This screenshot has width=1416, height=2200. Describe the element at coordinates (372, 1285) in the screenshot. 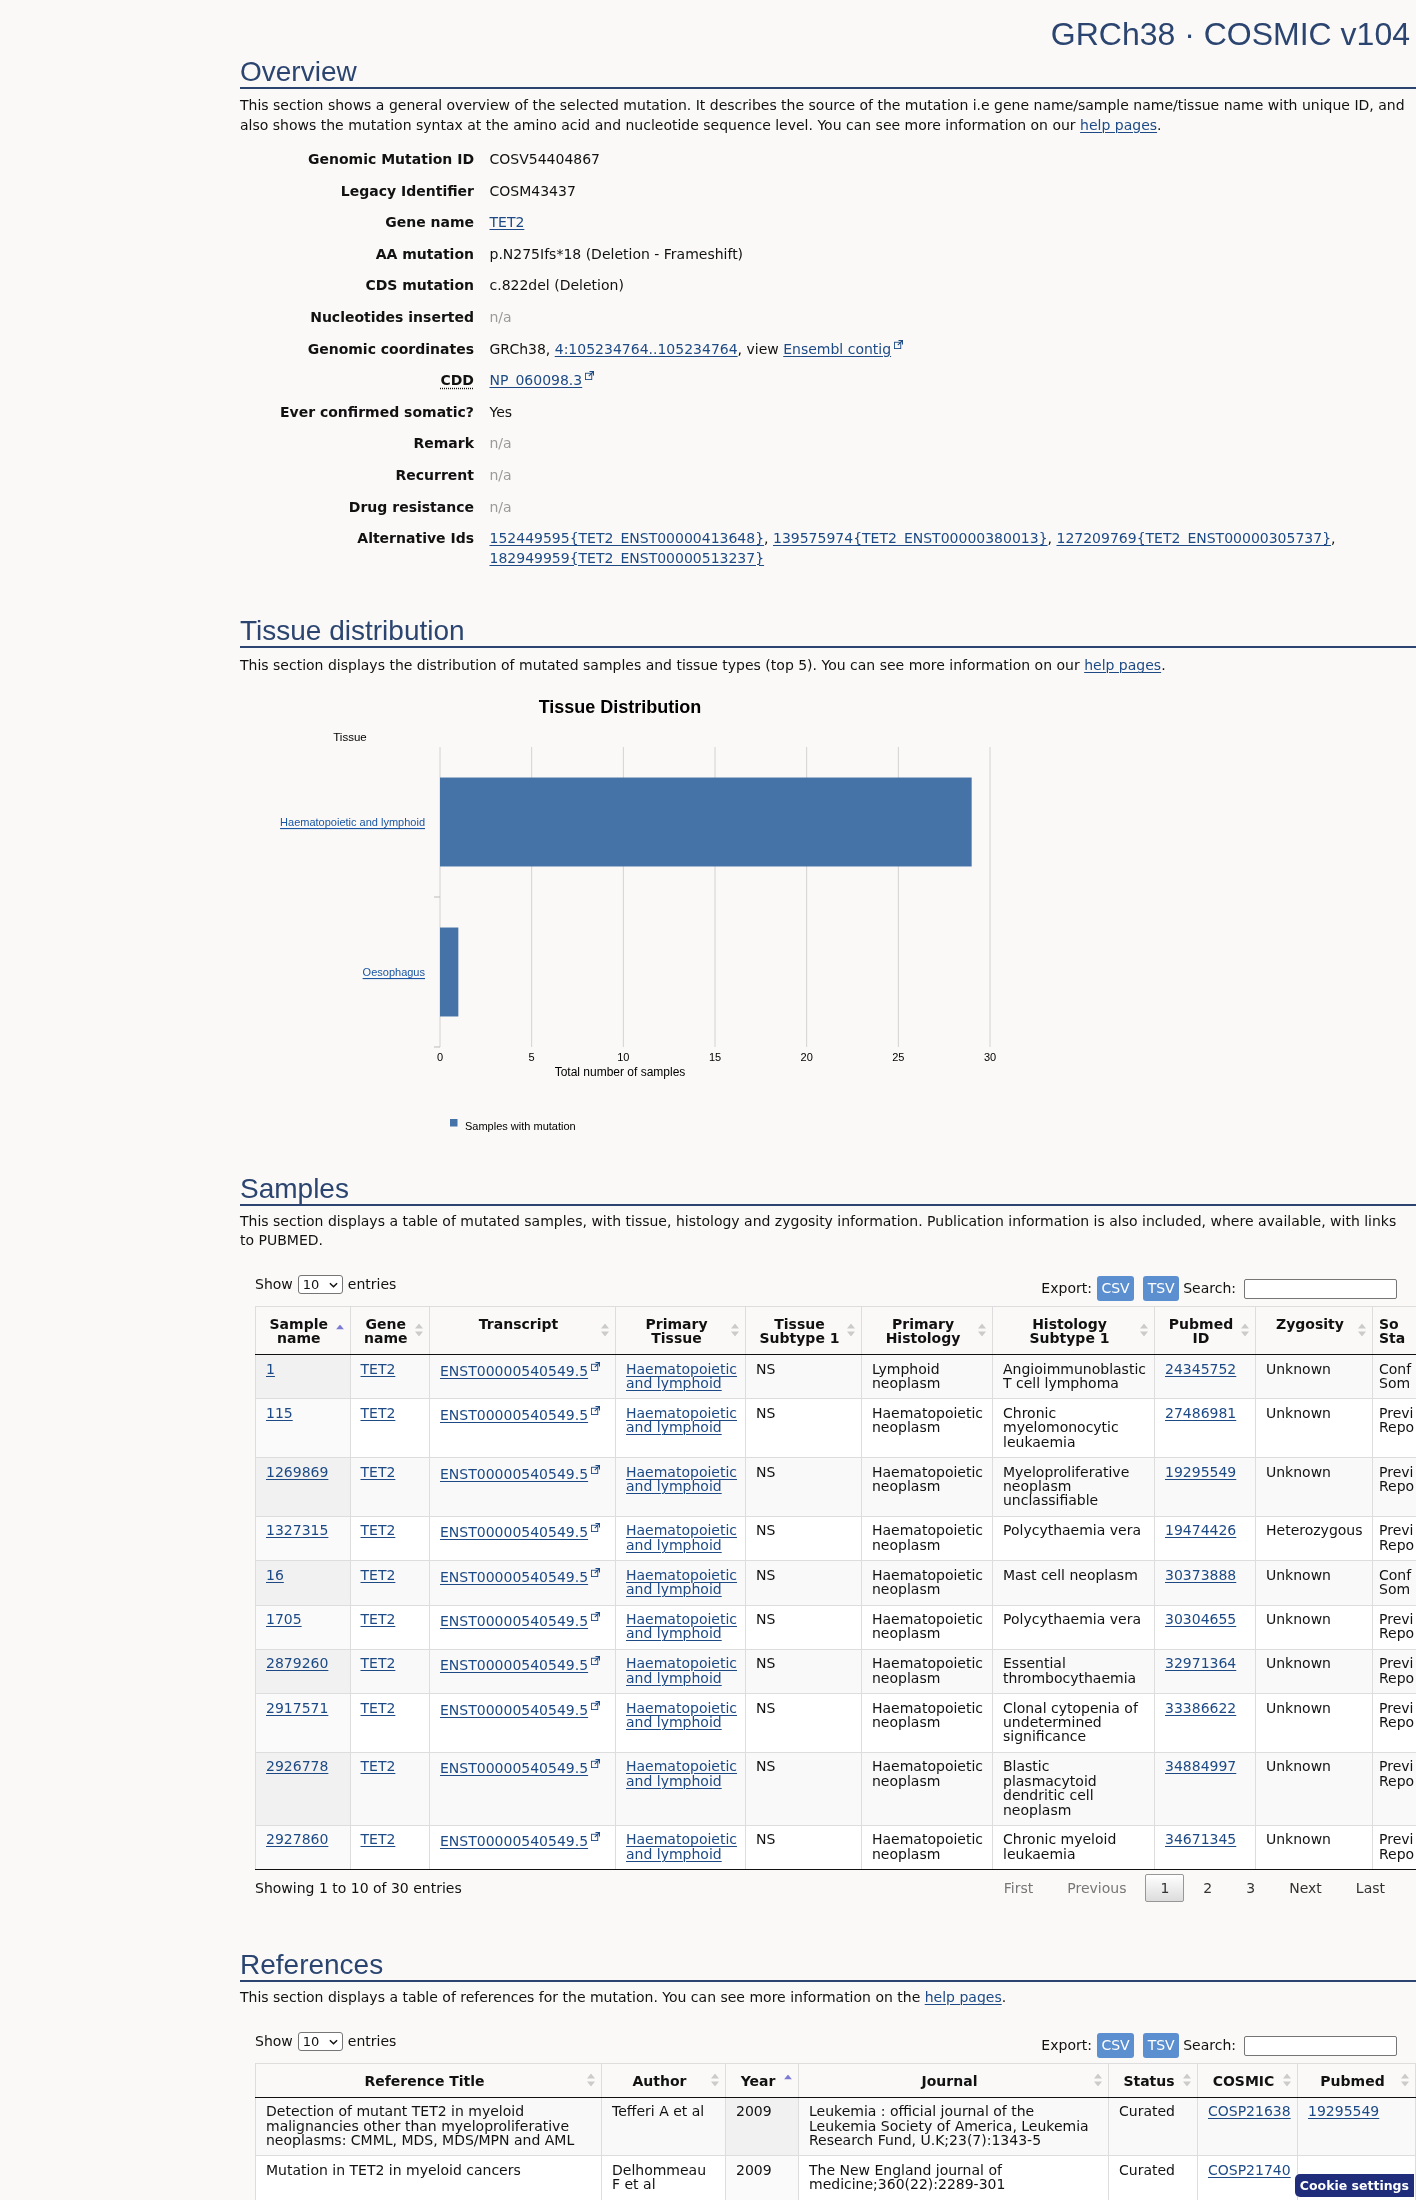

I see `entries-label: entries` at that location.